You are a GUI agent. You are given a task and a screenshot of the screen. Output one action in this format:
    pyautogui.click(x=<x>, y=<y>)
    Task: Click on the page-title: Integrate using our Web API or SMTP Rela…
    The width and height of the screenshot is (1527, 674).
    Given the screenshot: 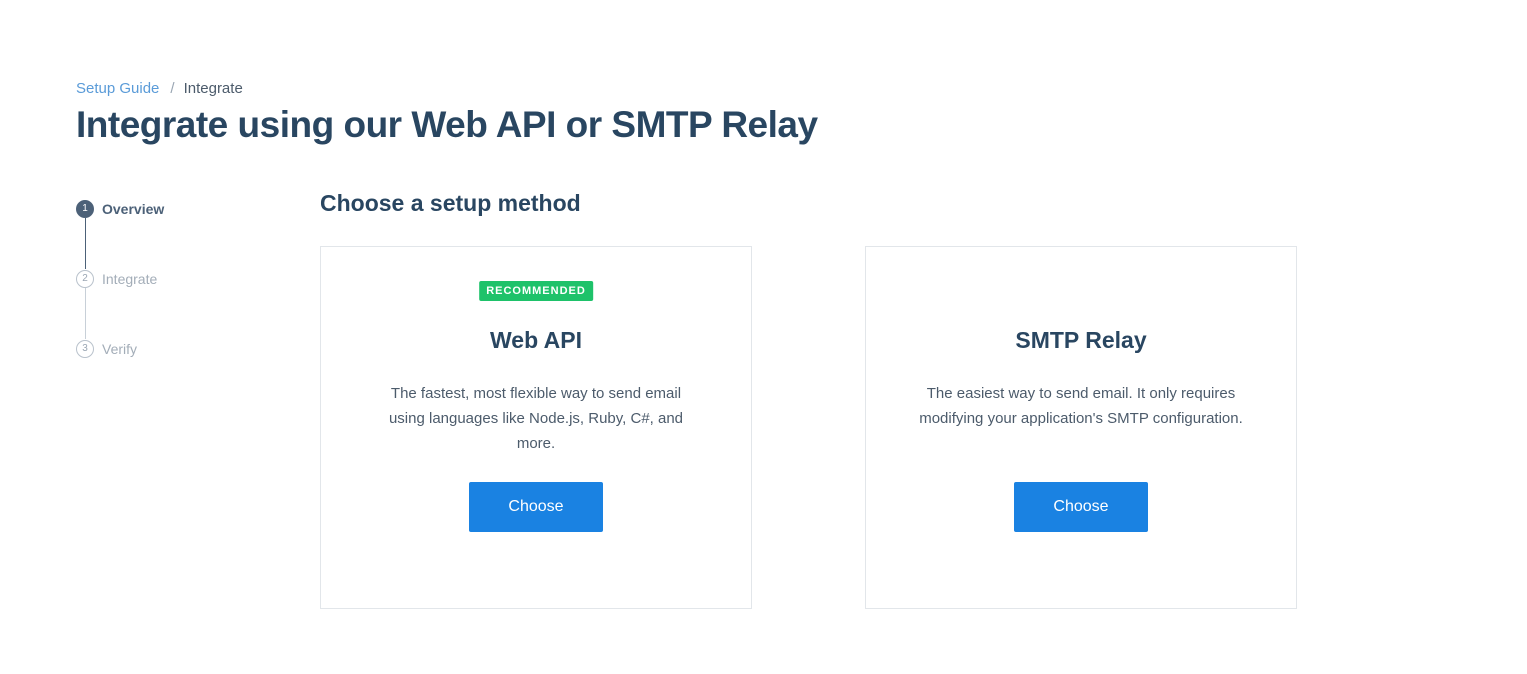 What is the action you would take?
    pyautogui.click(x=447, y=124)
    